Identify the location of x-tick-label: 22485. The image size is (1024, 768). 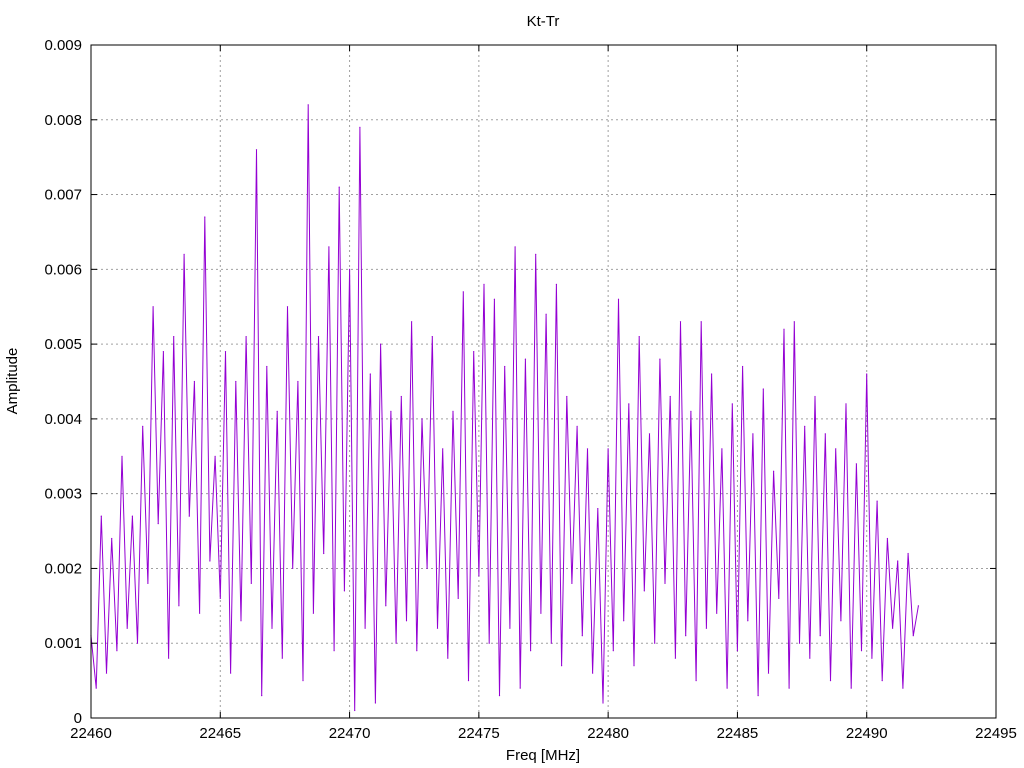
(738, 733).